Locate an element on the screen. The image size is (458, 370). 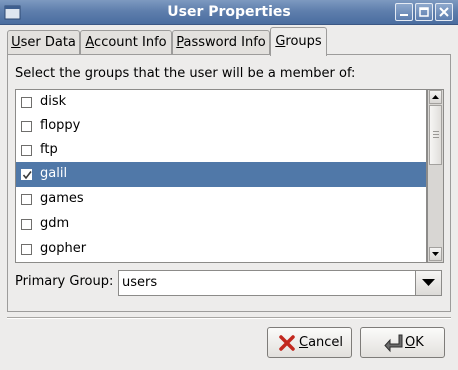
tab-groups: Groups is located at coordinates (298, 41).